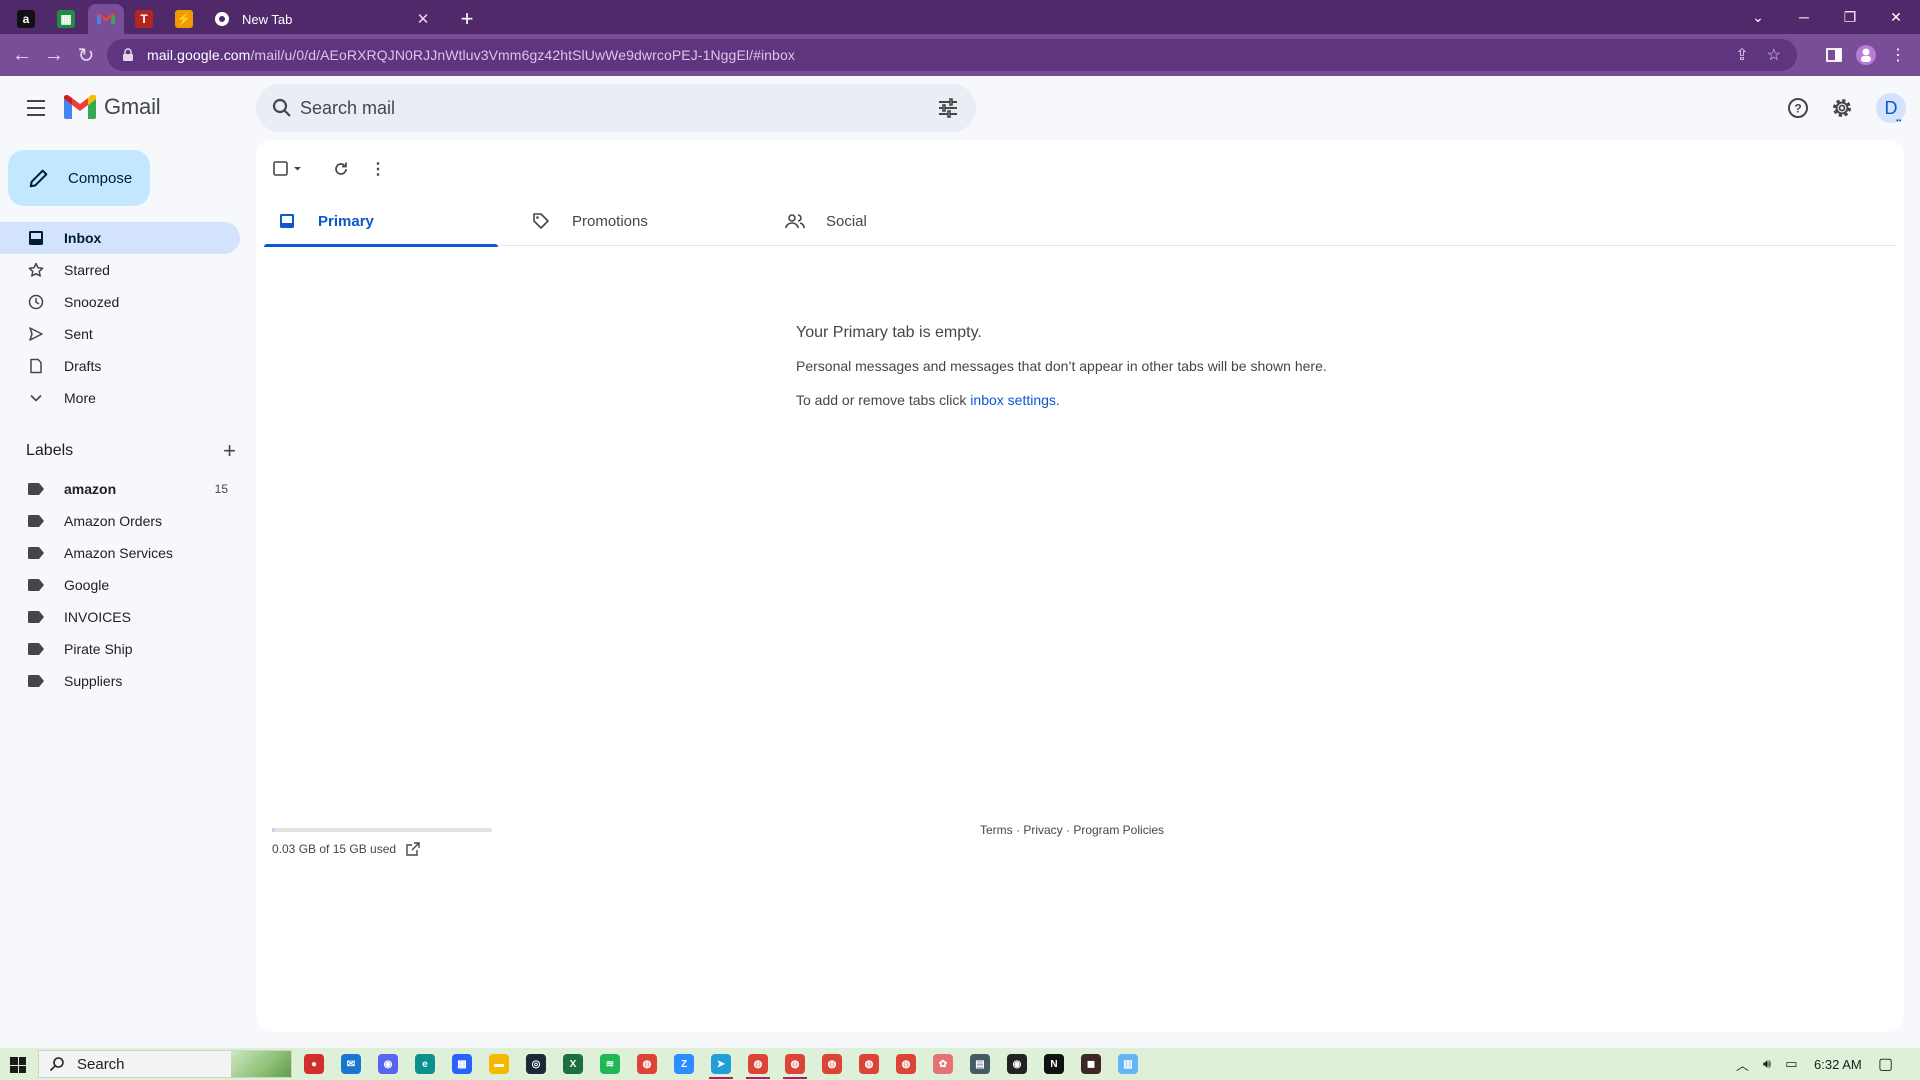  I want to click on footer-links: Terms · Privacy · Program Policies, so click(1072, 830).